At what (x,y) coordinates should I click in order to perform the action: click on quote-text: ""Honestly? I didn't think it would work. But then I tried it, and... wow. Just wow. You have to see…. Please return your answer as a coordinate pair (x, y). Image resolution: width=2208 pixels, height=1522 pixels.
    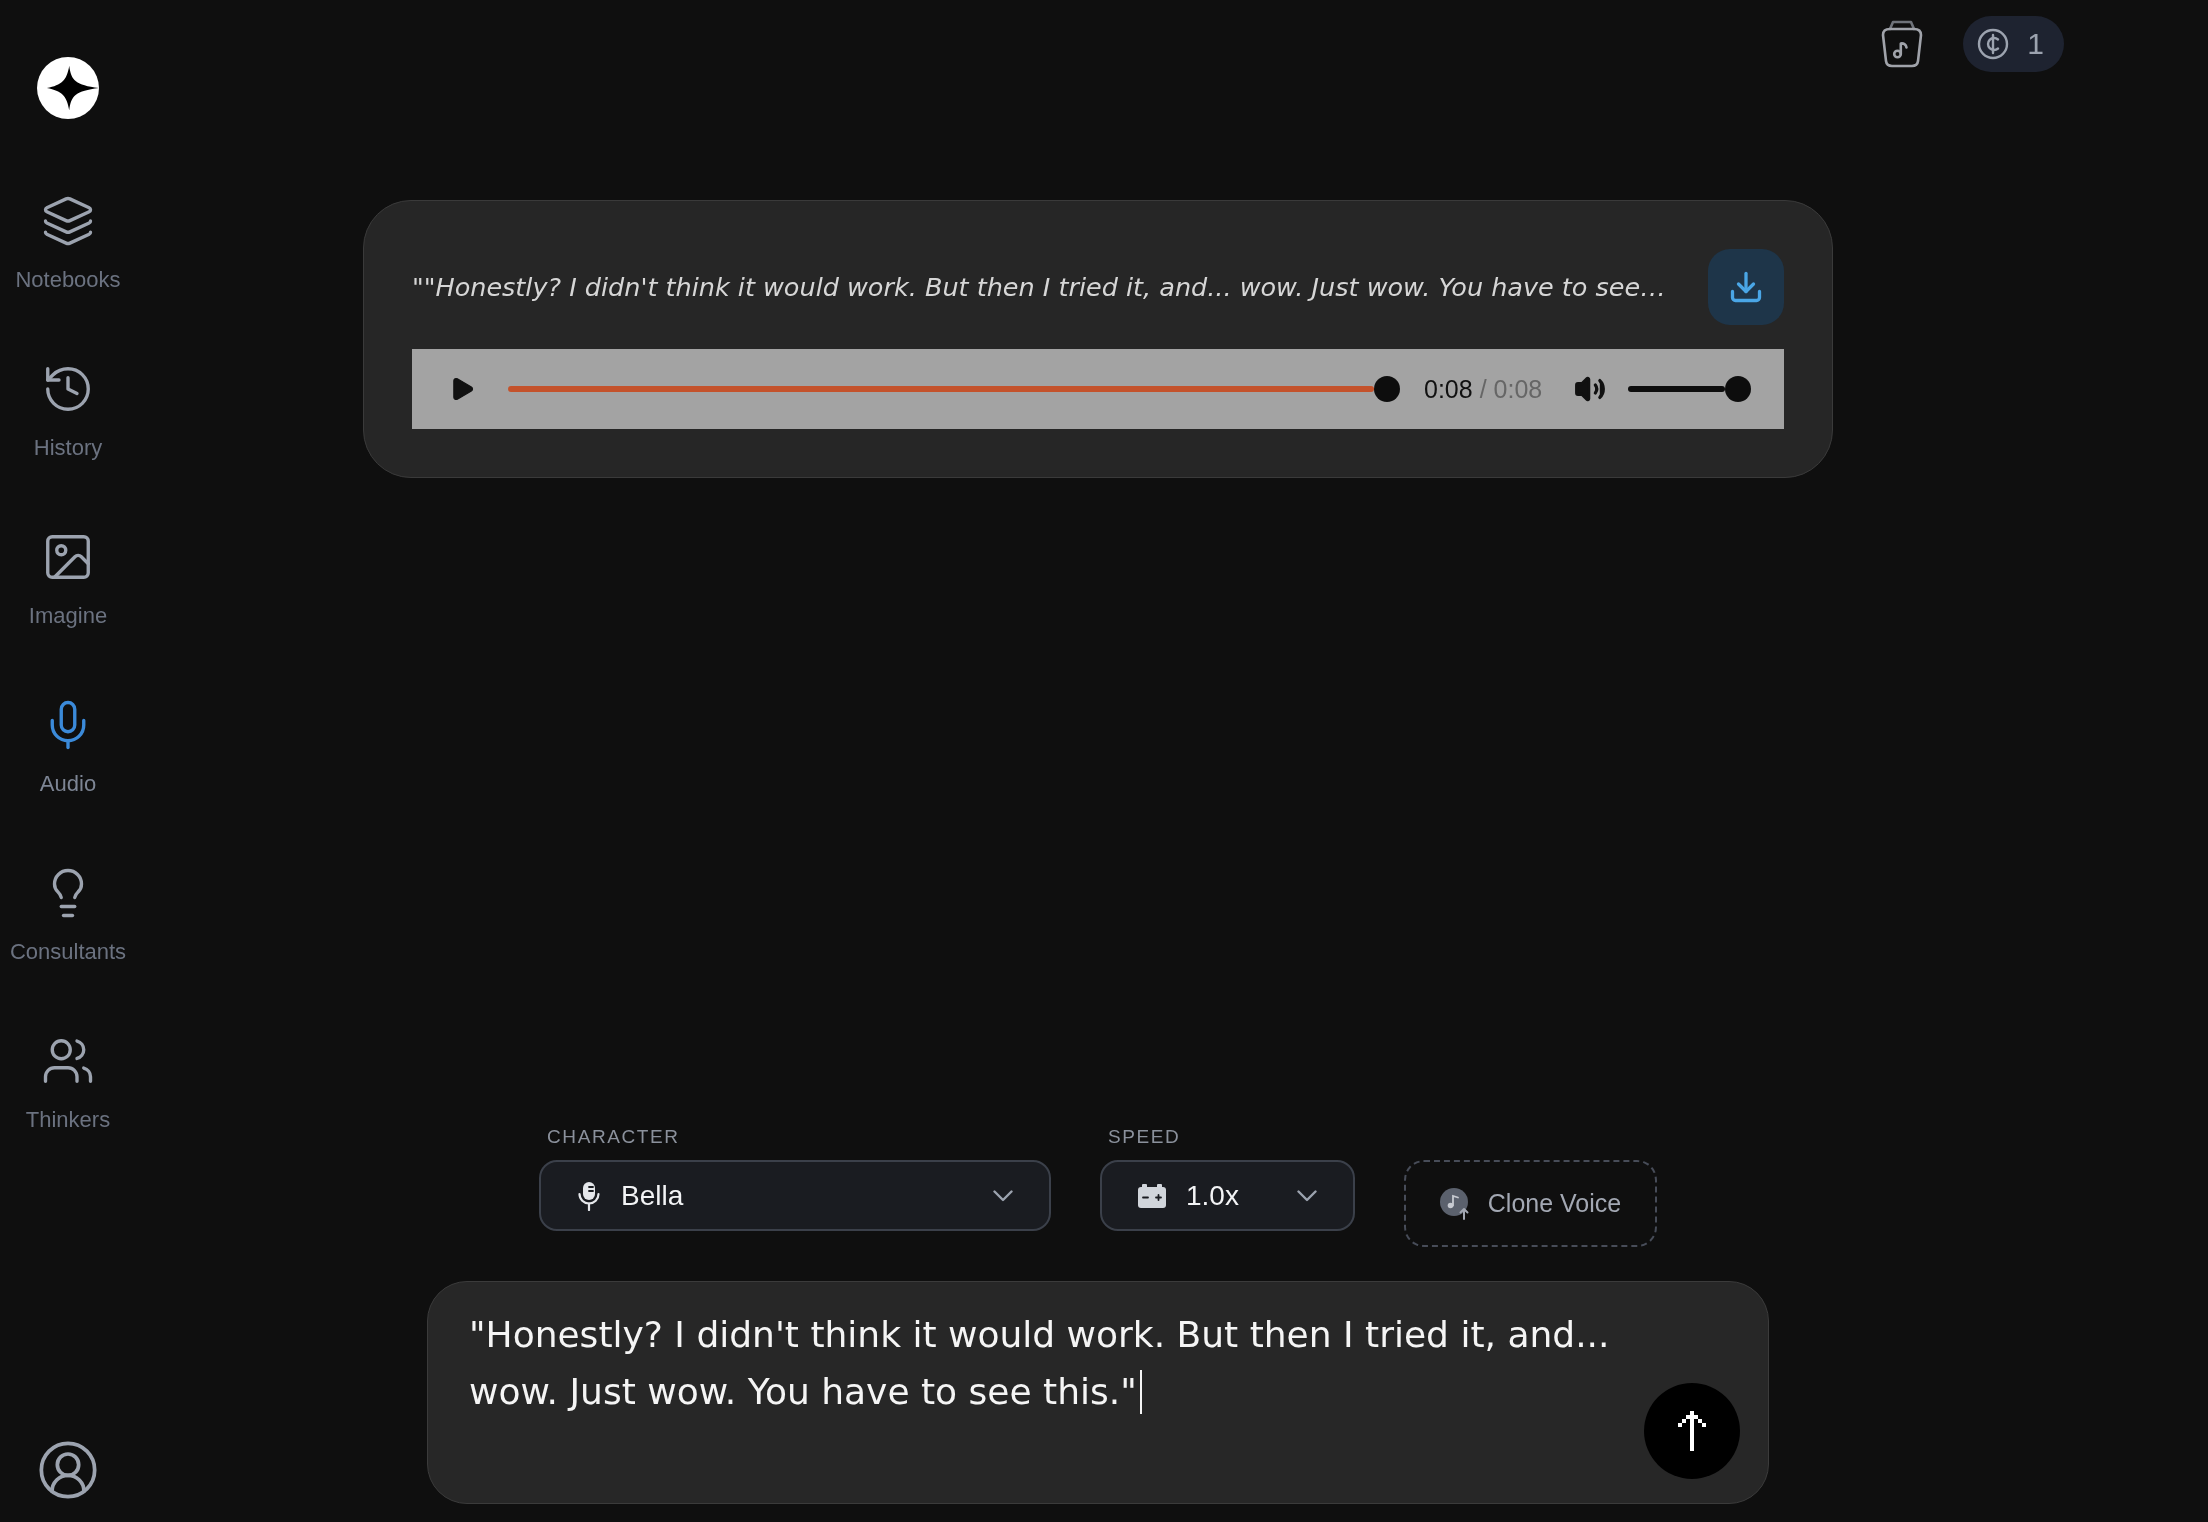
    Looking at the image, I should click on (1039, 287).